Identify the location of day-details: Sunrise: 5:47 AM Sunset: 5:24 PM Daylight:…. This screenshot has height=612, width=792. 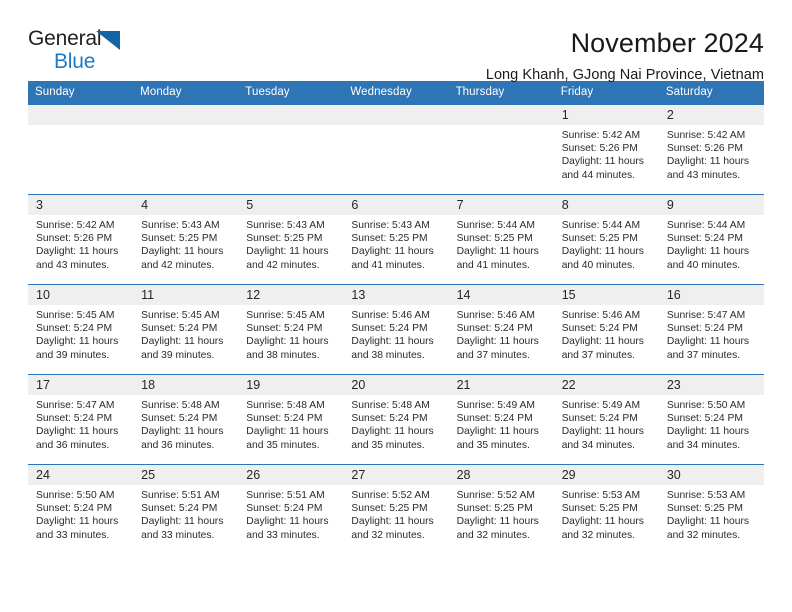
(711, 333).